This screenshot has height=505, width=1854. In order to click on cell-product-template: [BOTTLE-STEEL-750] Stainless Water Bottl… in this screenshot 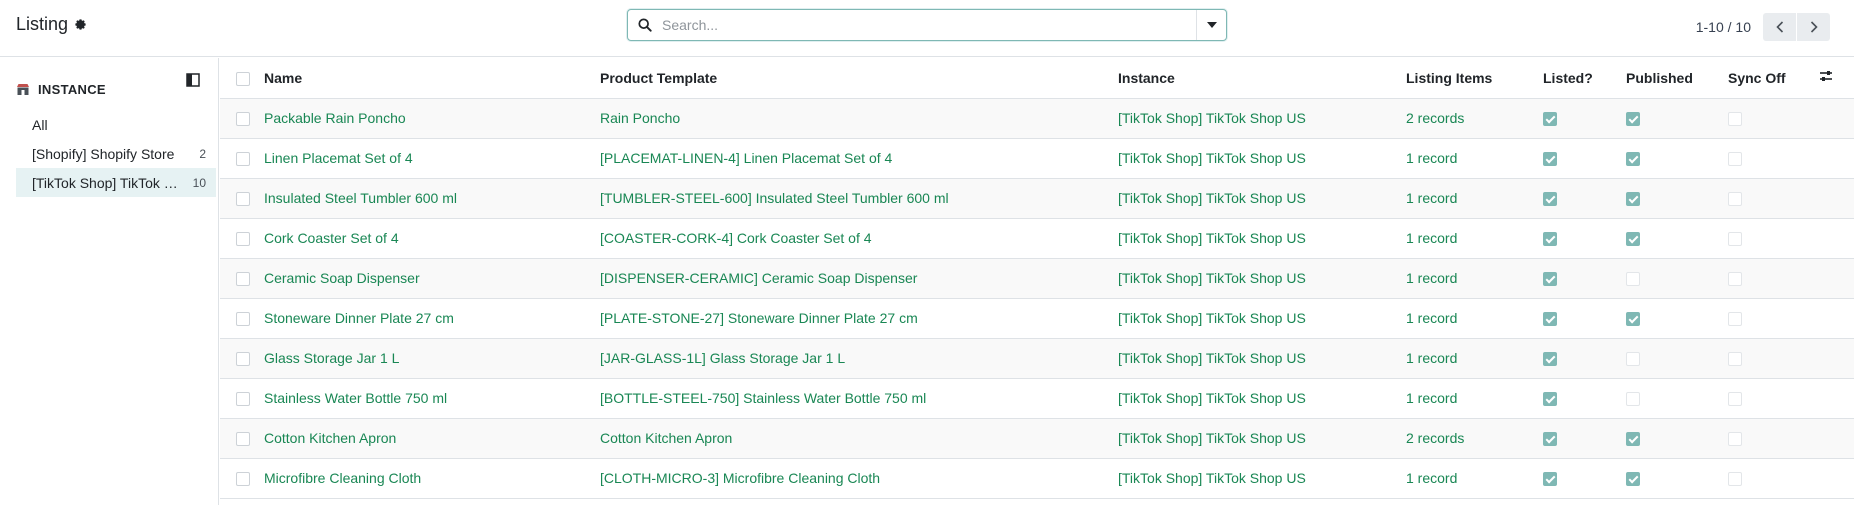, I will do `click(859, 398)`.